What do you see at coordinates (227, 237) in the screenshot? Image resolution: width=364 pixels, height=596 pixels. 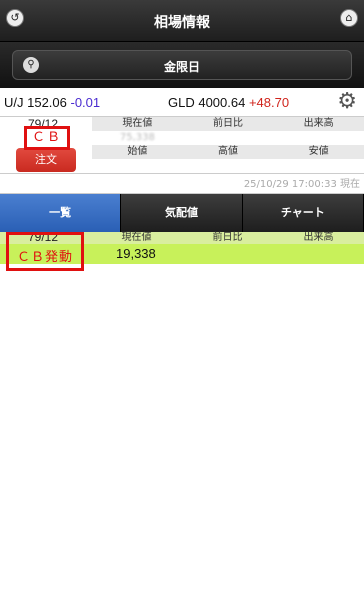 I see `list-header-change: 前日比` at bounding box center [227, 237].